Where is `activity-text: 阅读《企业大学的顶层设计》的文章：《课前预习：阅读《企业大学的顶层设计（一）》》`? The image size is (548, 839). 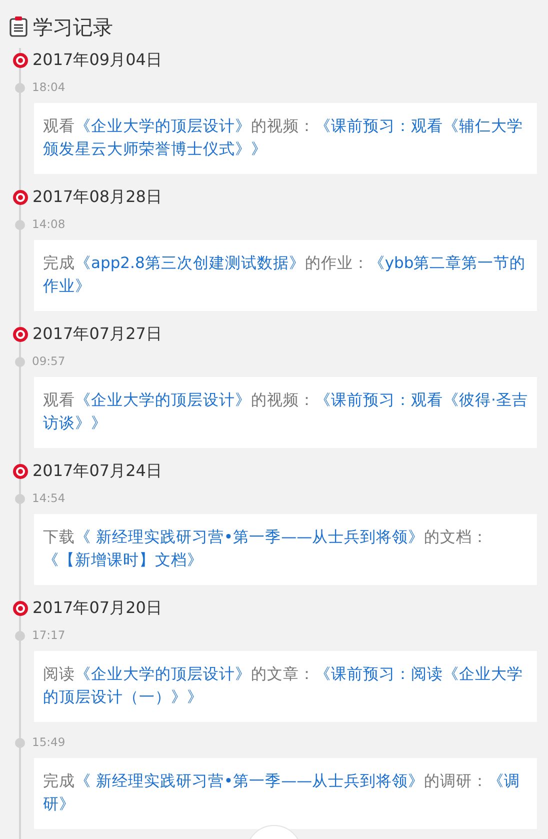
activity-text: 阅读《企业大学的顶层设计》的文章：《课前预习：阅读《企业大学的顶层设计（一）》》 is located at coordinates (285, 686).